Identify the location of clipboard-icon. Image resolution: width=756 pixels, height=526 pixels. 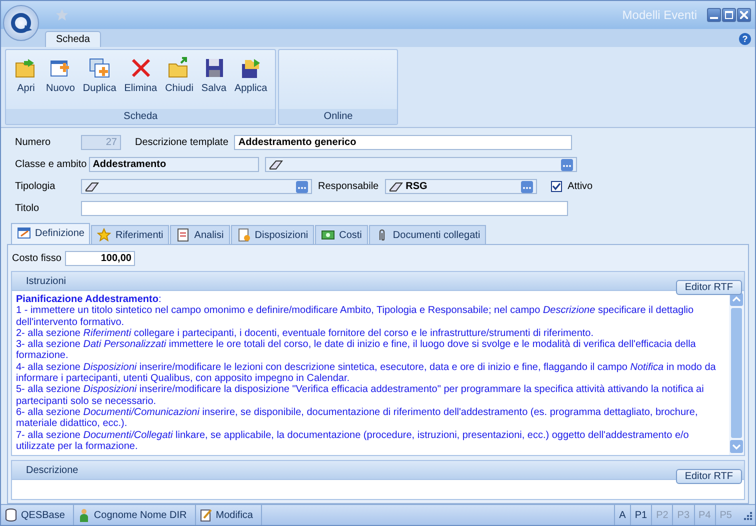
(183, 235).